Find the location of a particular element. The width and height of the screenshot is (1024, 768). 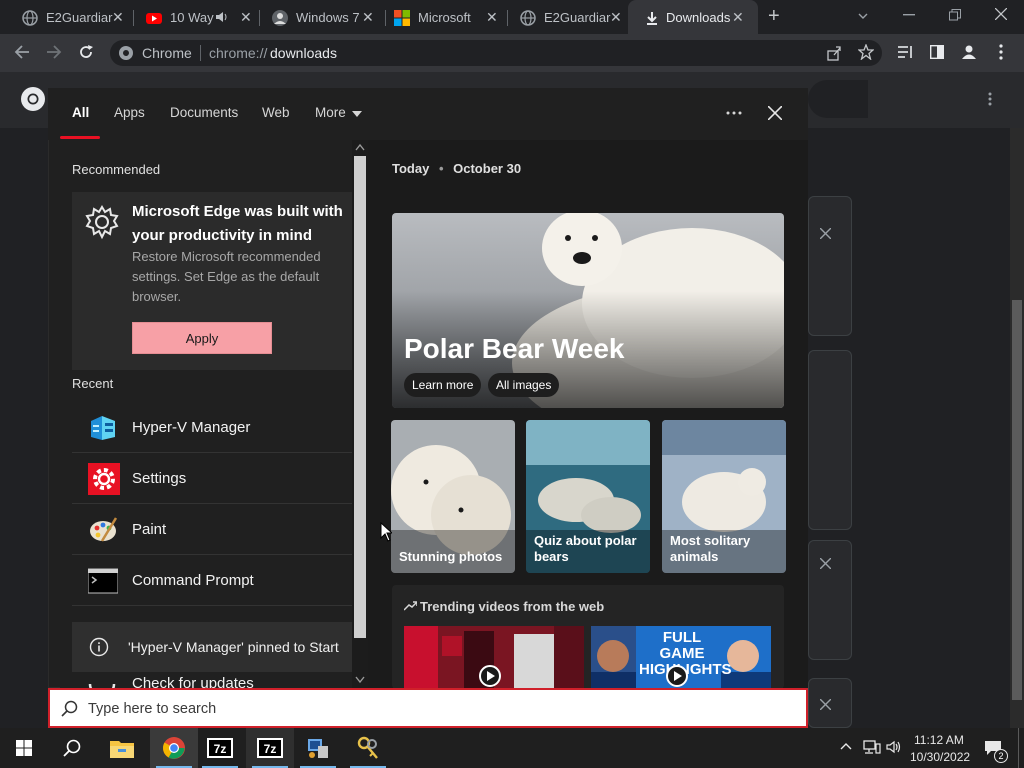

pinned-toast: 'Hyper-V Manager' pinned to Start is located at coordinates (212, 647).